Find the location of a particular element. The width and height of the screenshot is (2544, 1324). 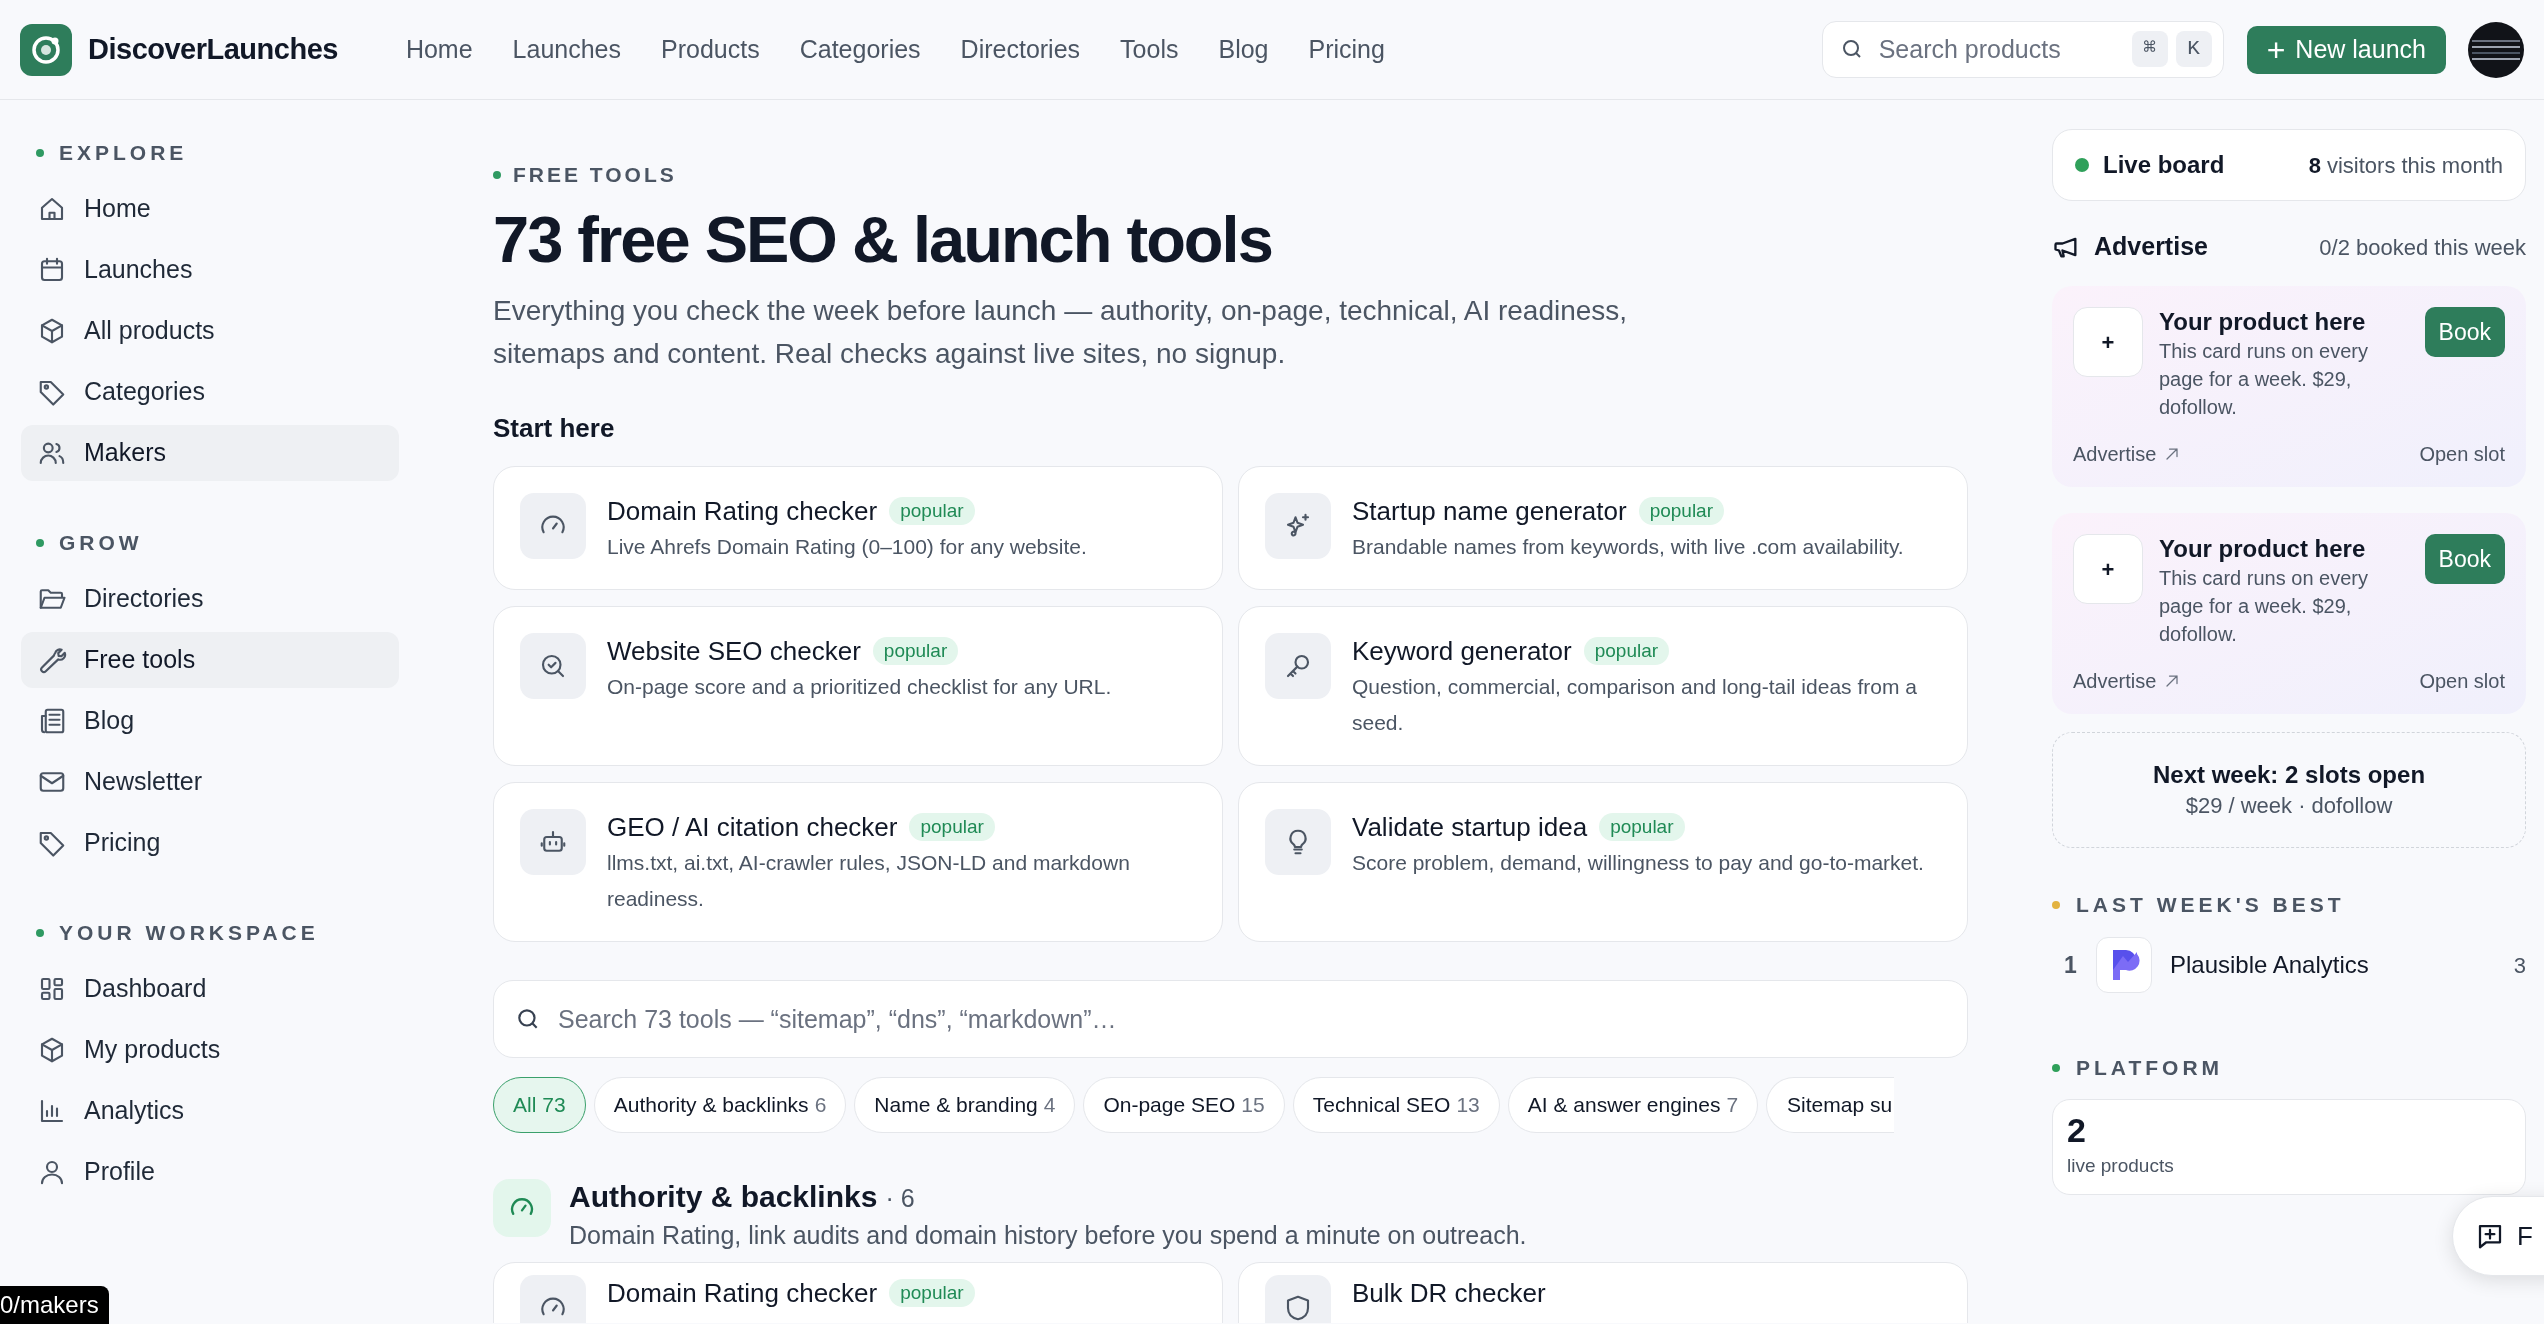

nav-link: Home is located at coordinates (439, 49).